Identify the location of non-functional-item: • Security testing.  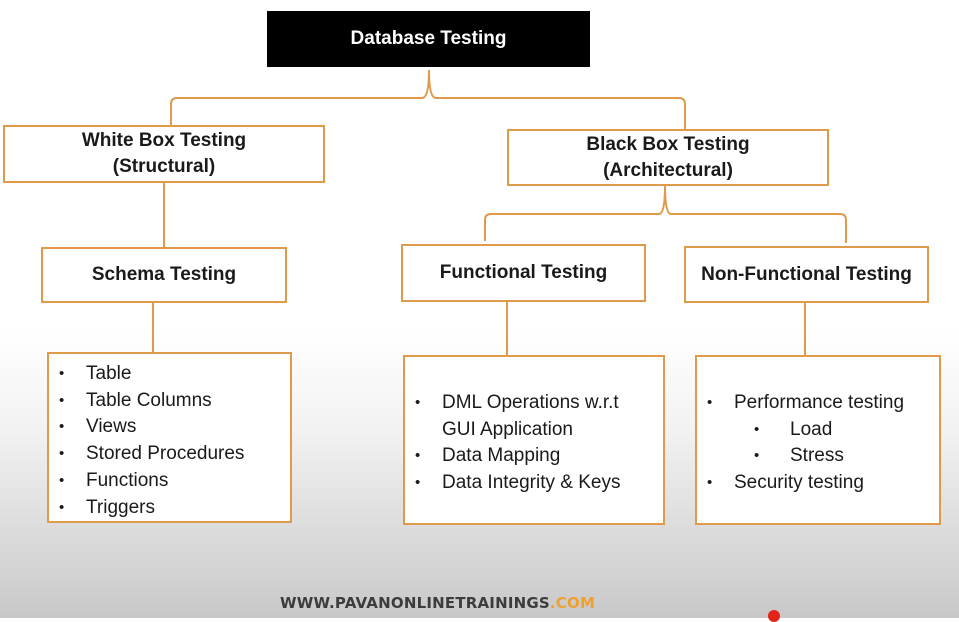
(785, 483).